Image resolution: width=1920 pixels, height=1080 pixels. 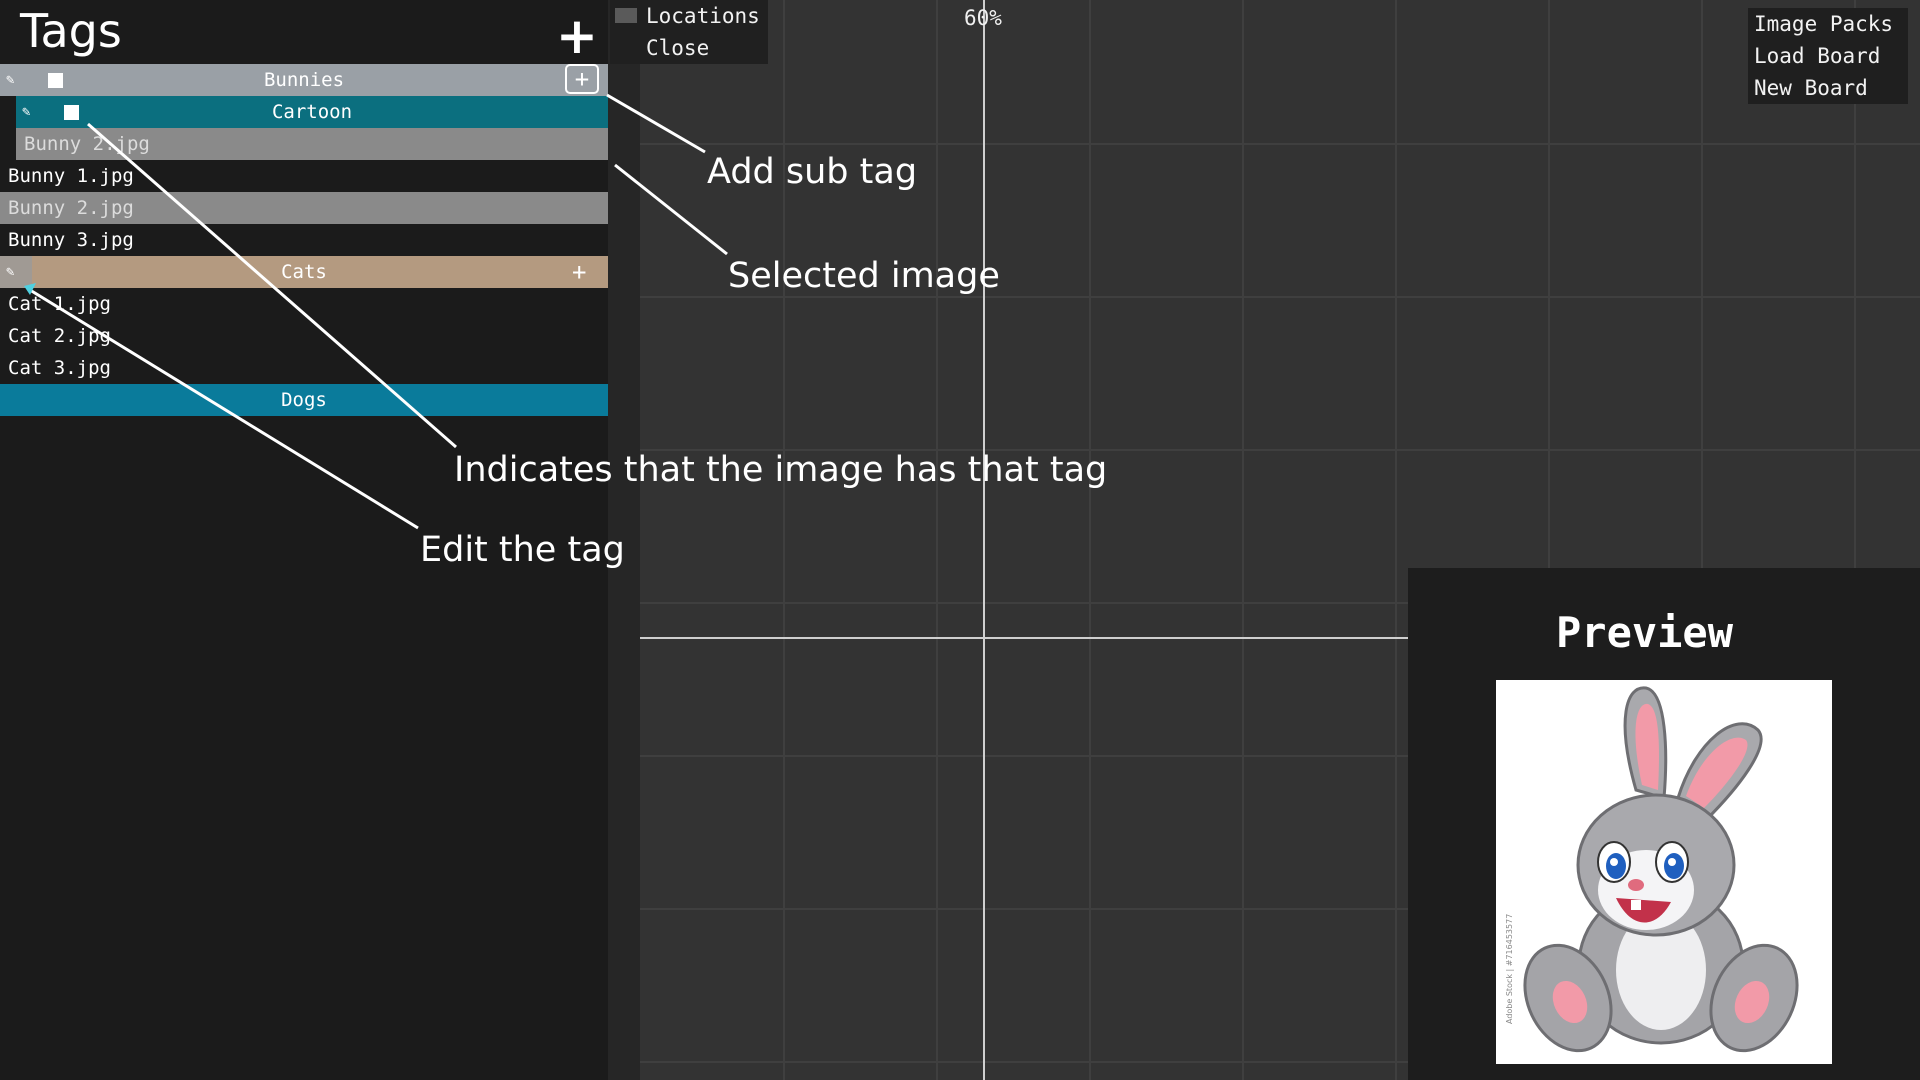 What do you see at coordinates (71, 240) in the screenshot?
I see `file-name: Bunny 3.jpg` at bounding box center [71, 240].